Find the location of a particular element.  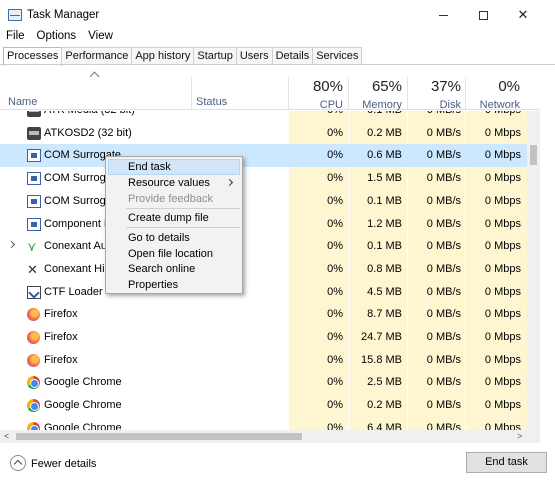

table-row: CTF Loader 0% 4.5 MB 0 MB/s 0 Mbps is located at coordinates (270, 292).